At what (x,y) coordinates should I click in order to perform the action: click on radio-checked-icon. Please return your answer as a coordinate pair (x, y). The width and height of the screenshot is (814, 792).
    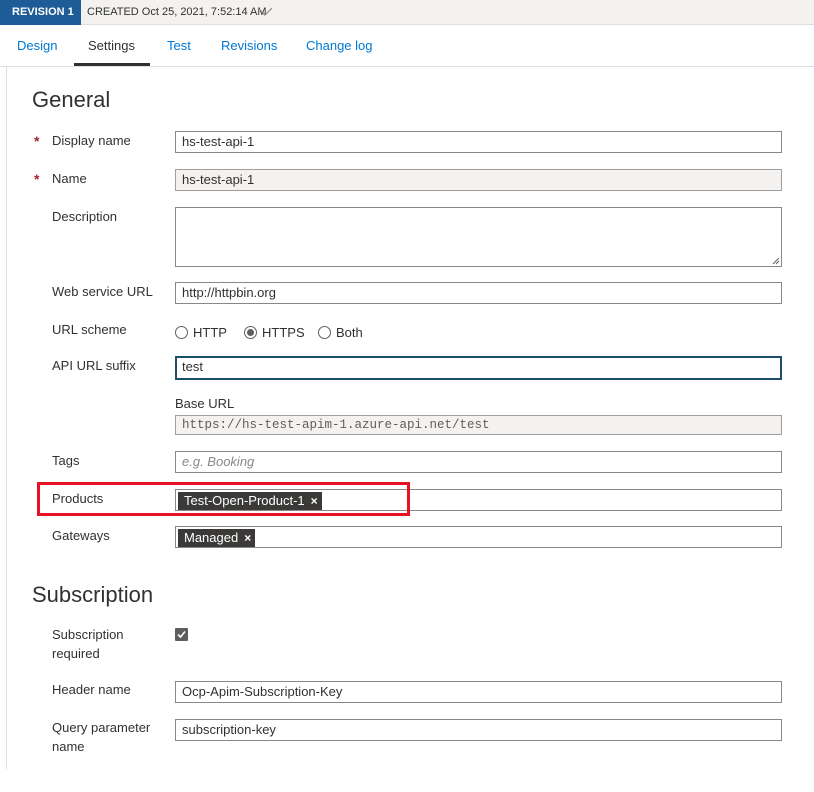
    Looking at the image, I should click on (250, 332).